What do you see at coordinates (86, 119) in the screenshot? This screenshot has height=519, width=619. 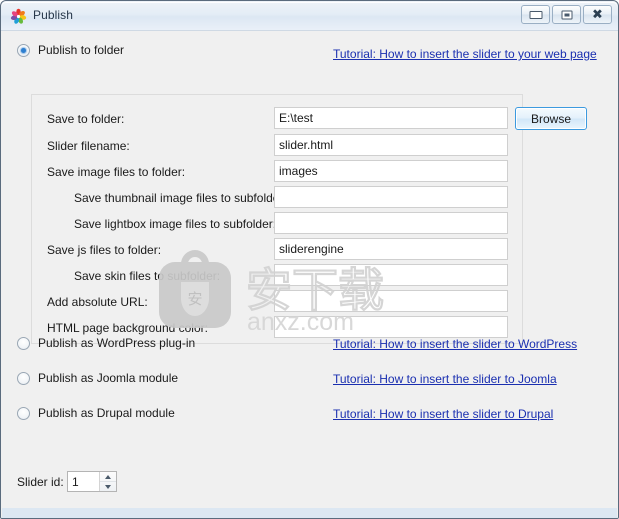 I see `field-label-save-to-folder: Save to folder:` at bounding box center [86, 119].